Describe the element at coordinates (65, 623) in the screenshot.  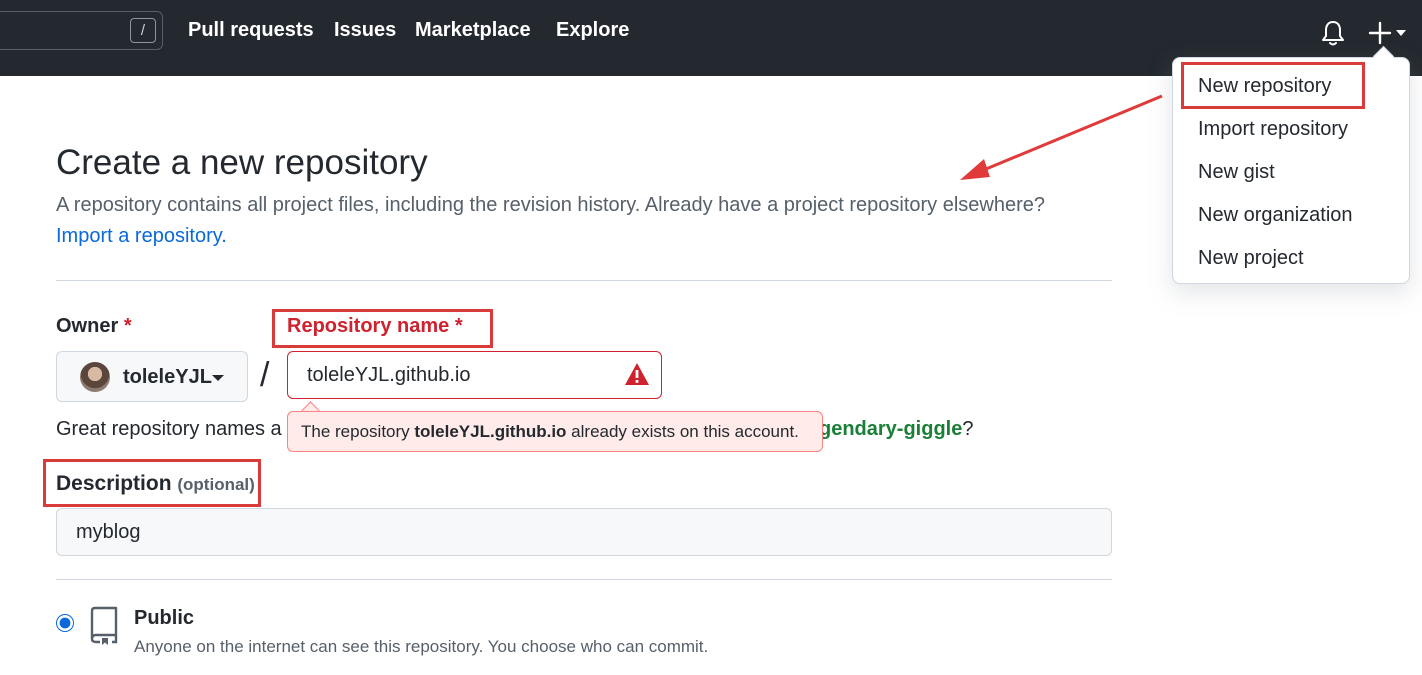
I see `public-radio` at that location.